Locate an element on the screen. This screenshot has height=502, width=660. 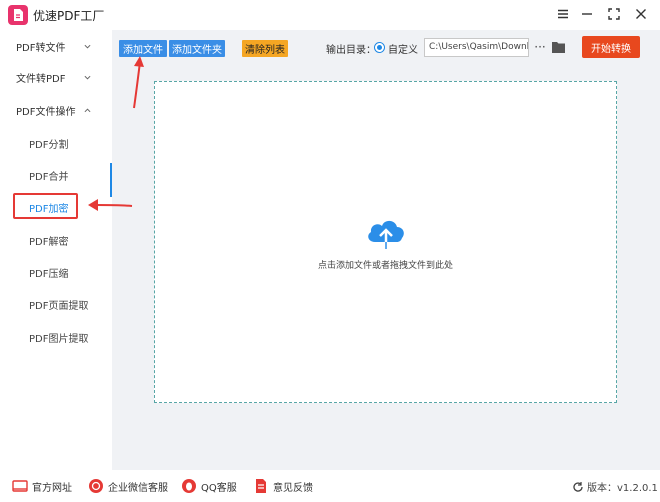
sidebar-item-pdf-split: PDF分割 is located at coordinates (56, 143).